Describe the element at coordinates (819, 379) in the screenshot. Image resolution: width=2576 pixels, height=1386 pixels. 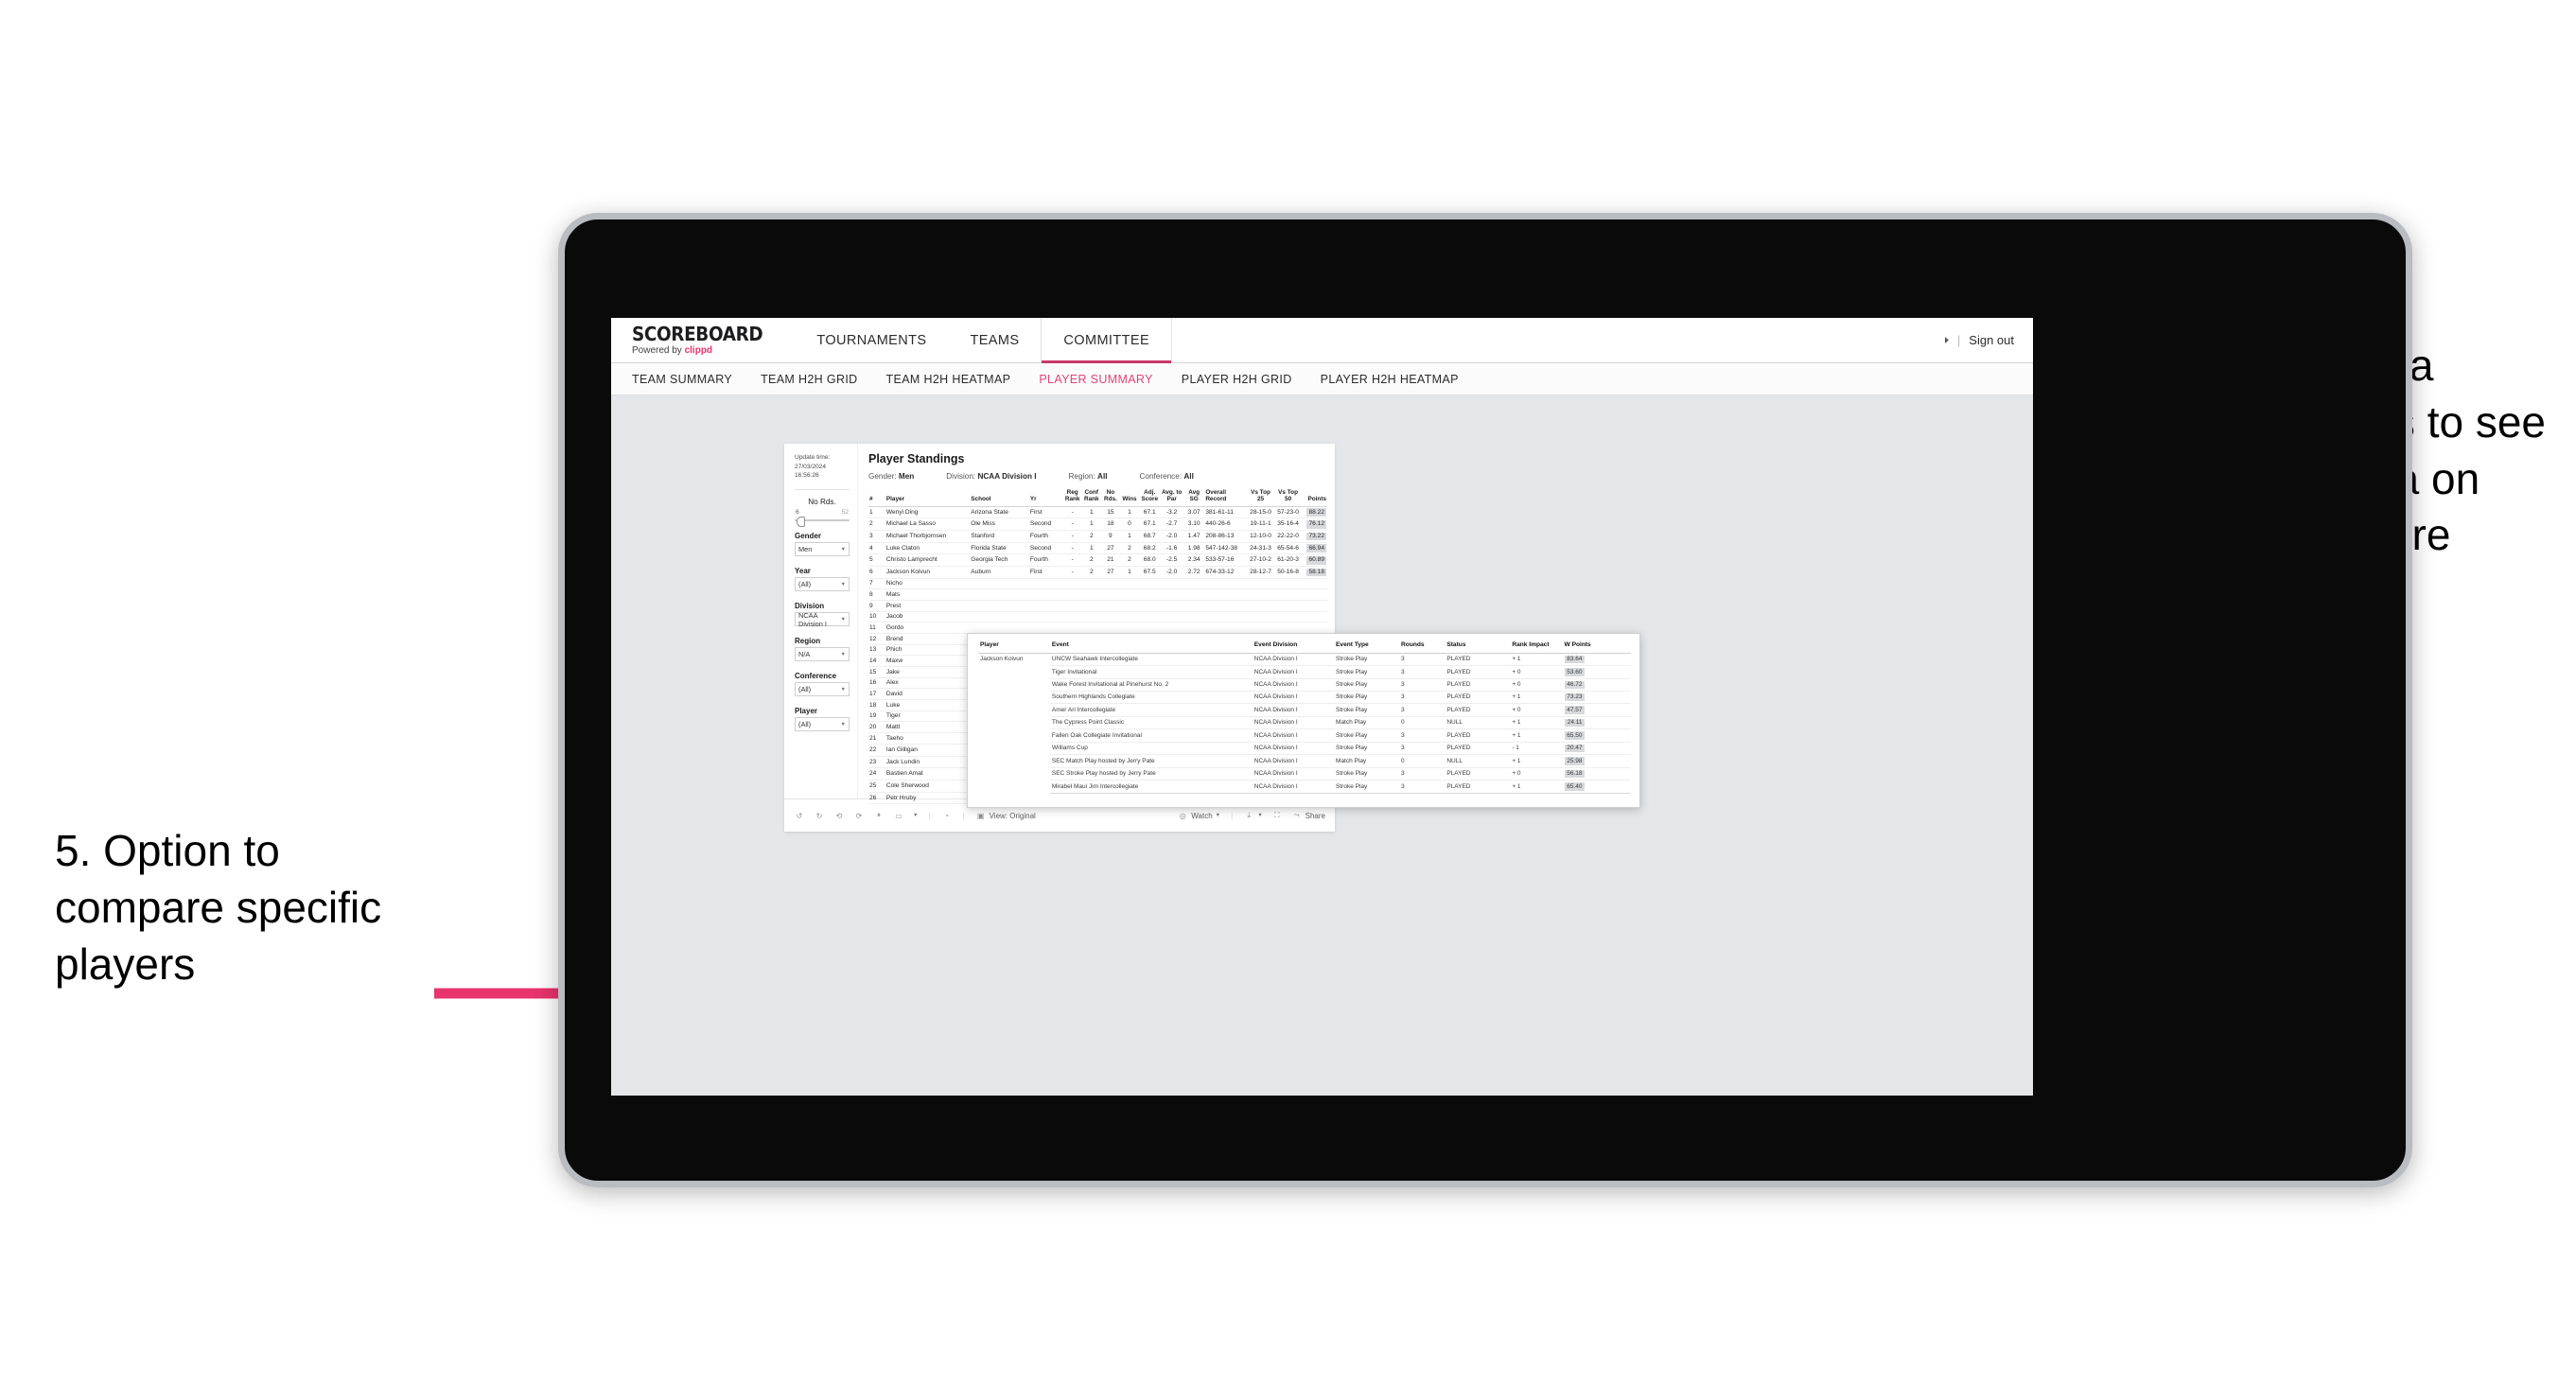
I see `subtab-team-h2h-grid: TEAM H2H GRID` at that location.